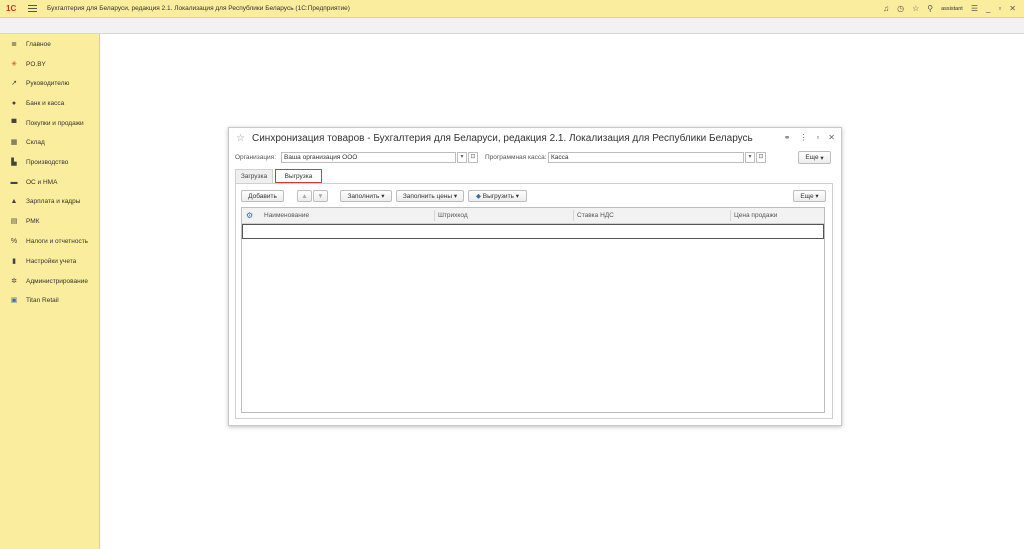 The image size is (1024, 549). What do you see at coordinates (595, 215) in the screenshot?
I see `column-vat-rate: Ставка НДС` at bounding box center [595, 215].